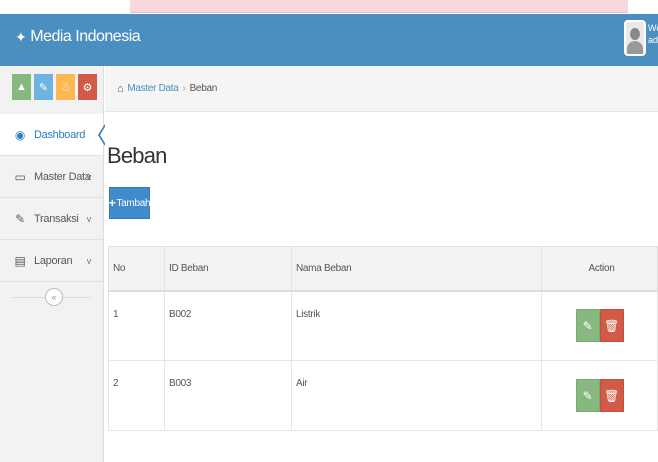  I want to click on cell-id: B003, so click(228, 395).